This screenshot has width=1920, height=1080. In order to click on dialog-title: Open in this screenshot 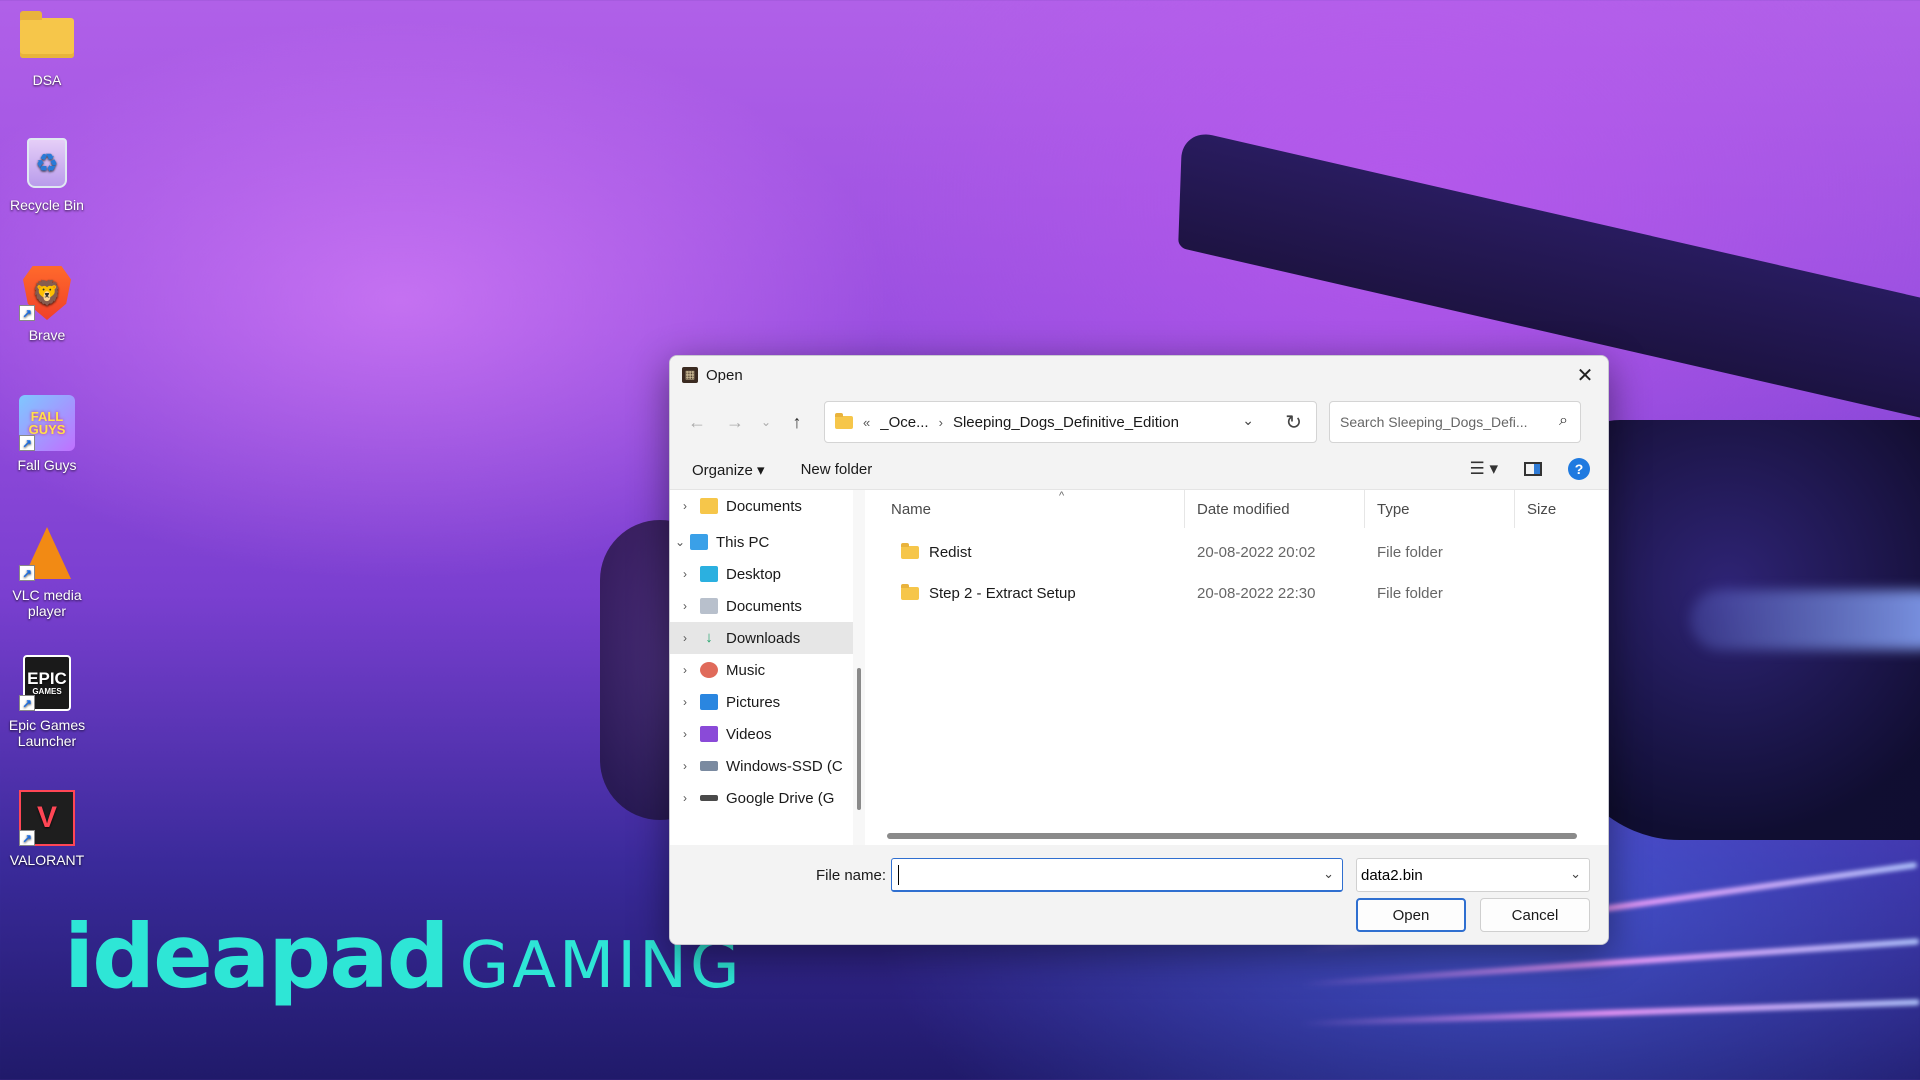, I will do `click(724, 375)`.